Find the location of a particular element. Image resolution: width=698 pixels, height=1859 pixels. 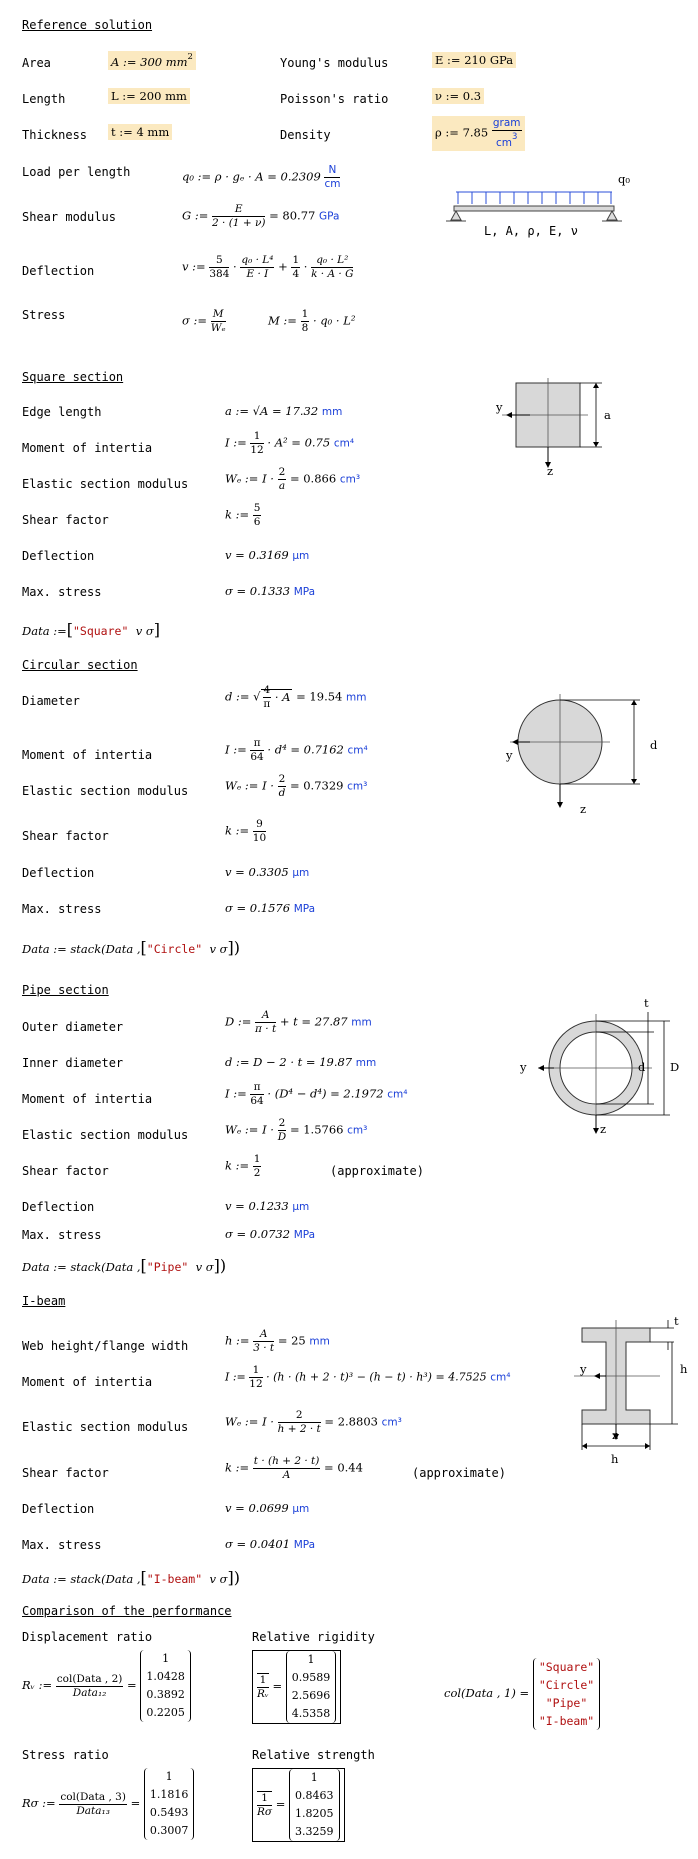

stress-ratio-label: Stress ratio is located at coordinates (65, 1755).